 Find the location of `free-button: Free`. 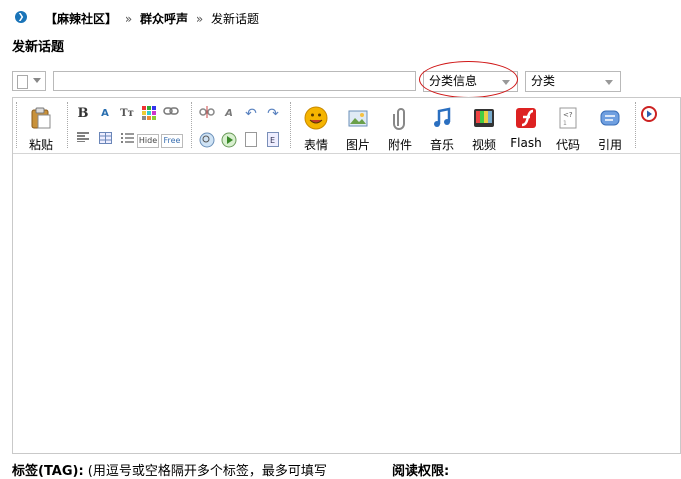

free-button: Free is located at coordinates (172, 141).